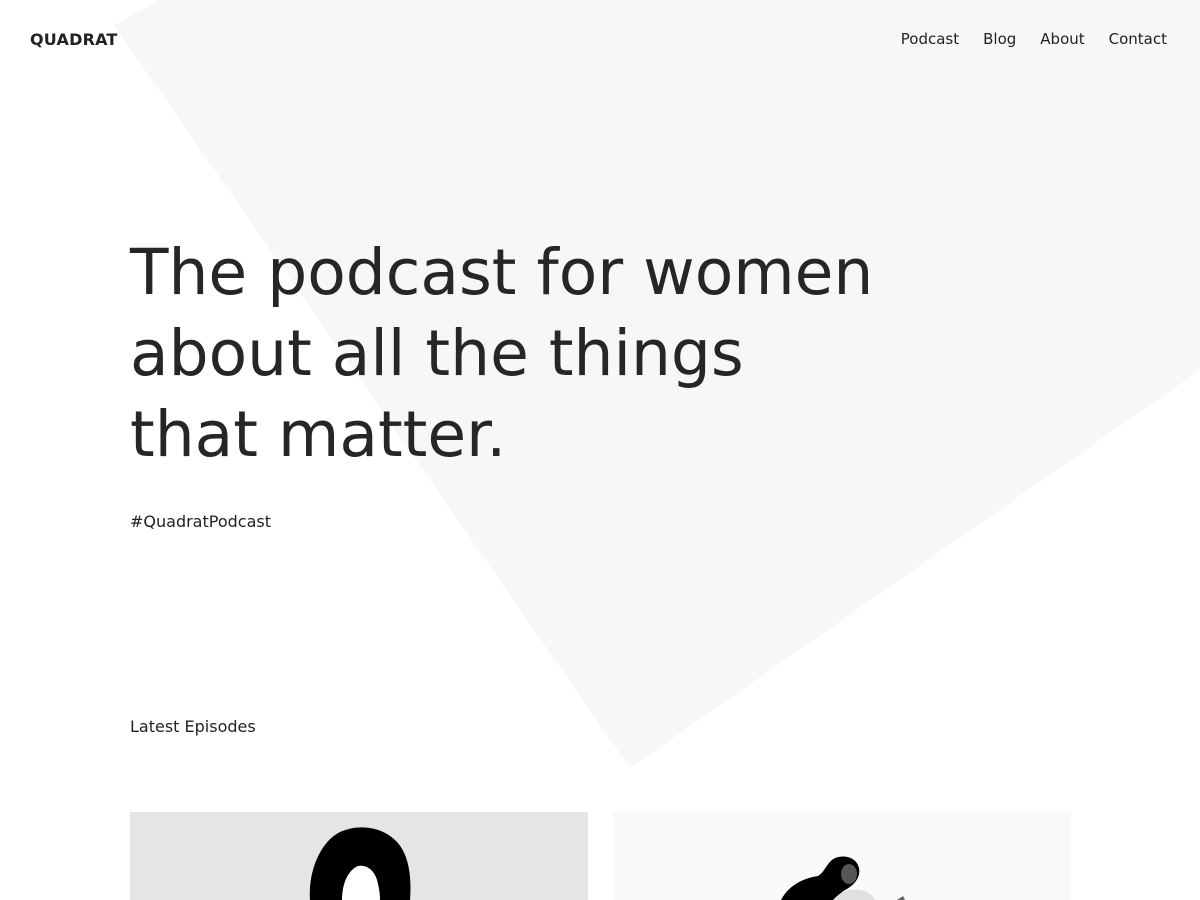 This screenshot has width=1200, height=900. Describe the element at coordinates (600, 40) in the screenshot. I see `site-header: QUADRAT Podcast Blog About Contact` at that location.